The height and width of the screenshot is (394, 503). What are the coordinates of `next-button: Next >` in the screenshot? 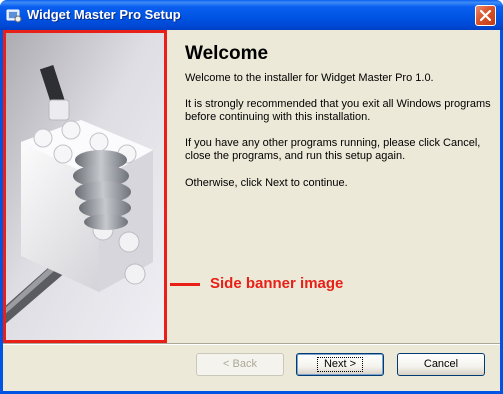 It's located at (340, 364).